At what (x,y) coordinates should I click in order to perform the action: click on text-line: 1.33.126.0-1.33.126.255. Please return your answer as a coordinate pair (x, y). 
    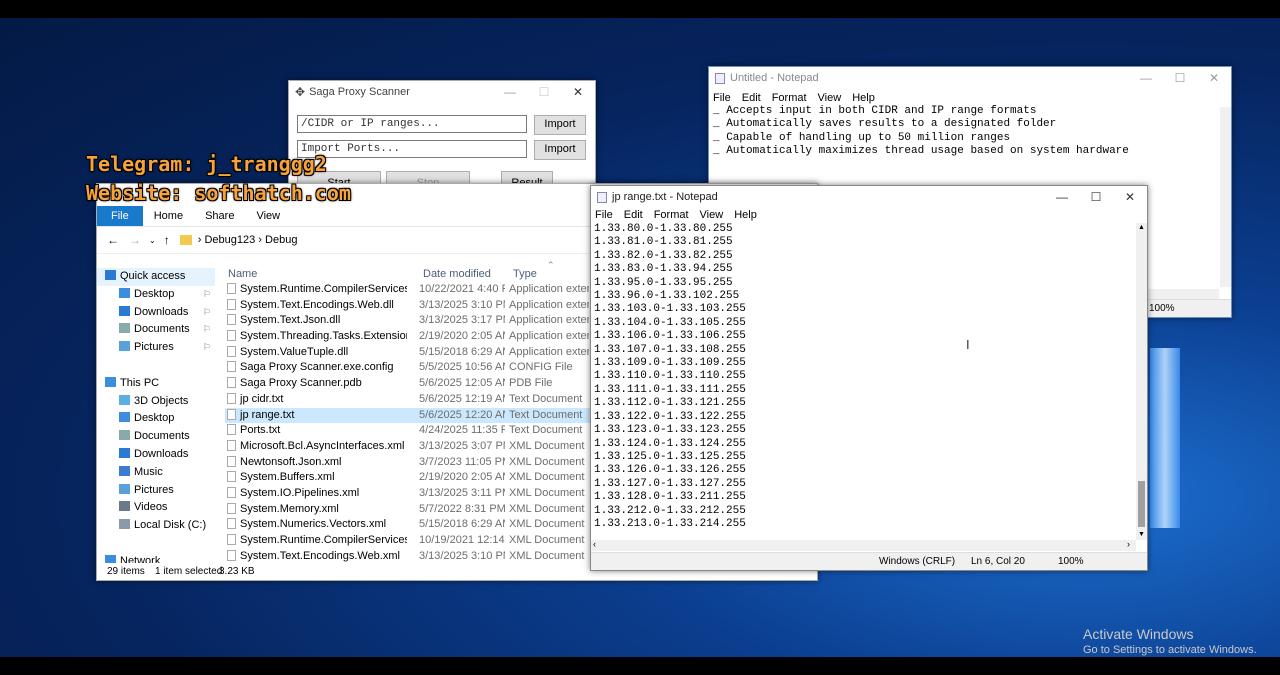
    Looking at the image, I should click on (670, 470).